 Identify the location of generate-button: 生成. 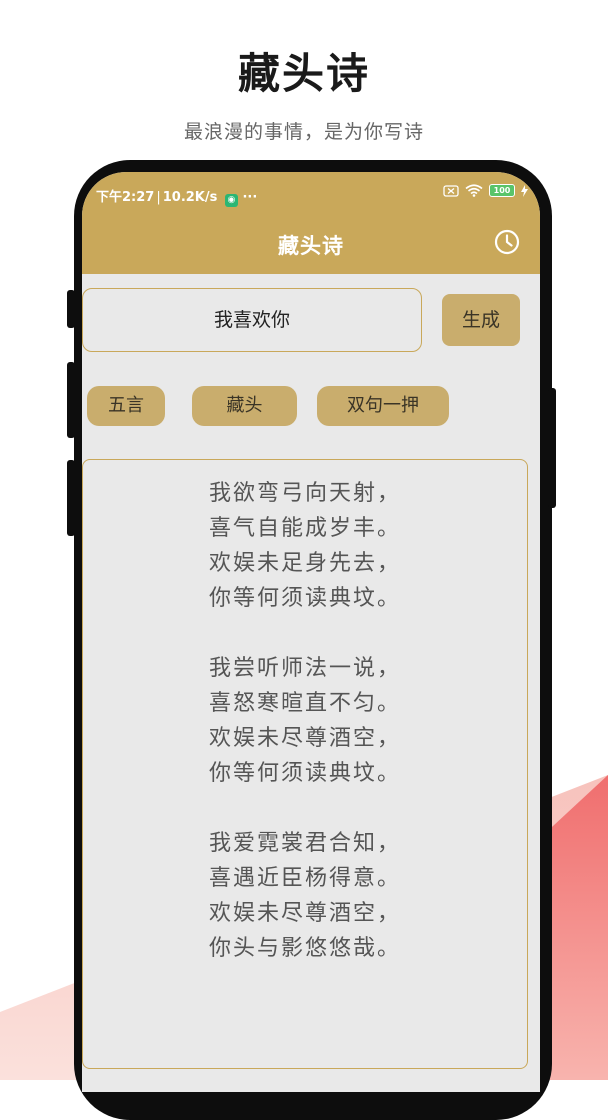
(481, 320).